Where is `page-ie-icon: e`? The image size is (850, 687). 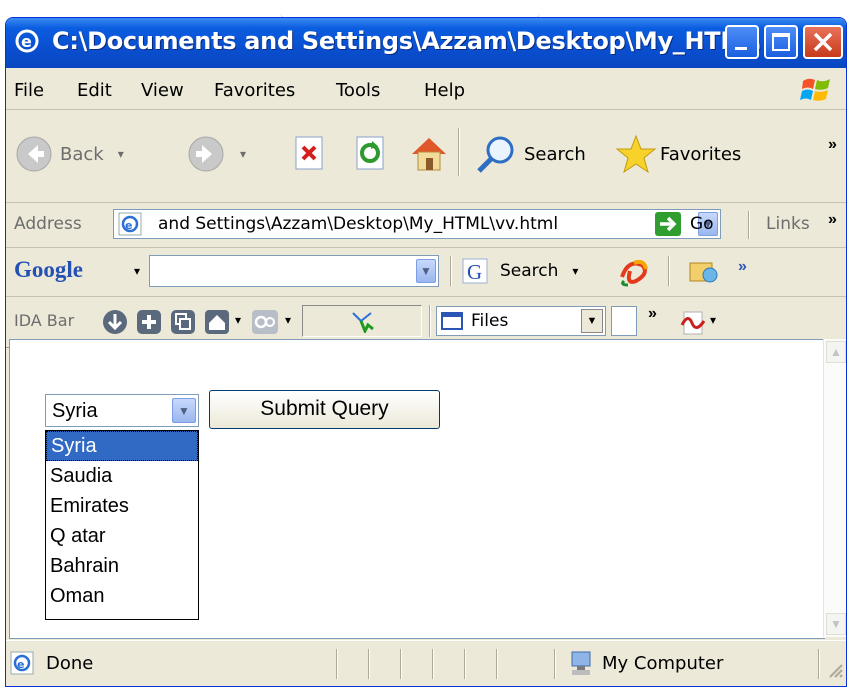
page-ie-icon: e is located at coordinates (130, 224).